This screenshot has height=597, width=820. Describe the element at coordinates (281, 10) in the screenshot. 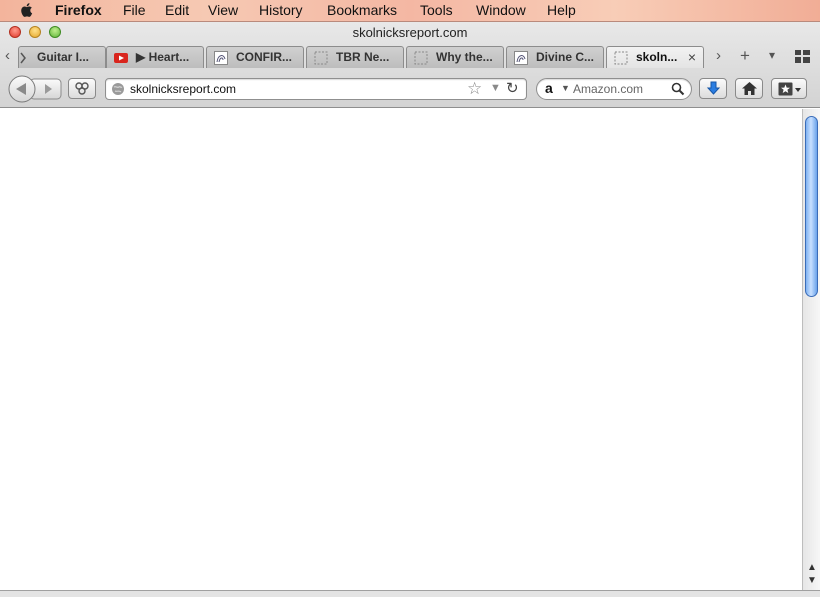

I see `menu-history: History` at that location.